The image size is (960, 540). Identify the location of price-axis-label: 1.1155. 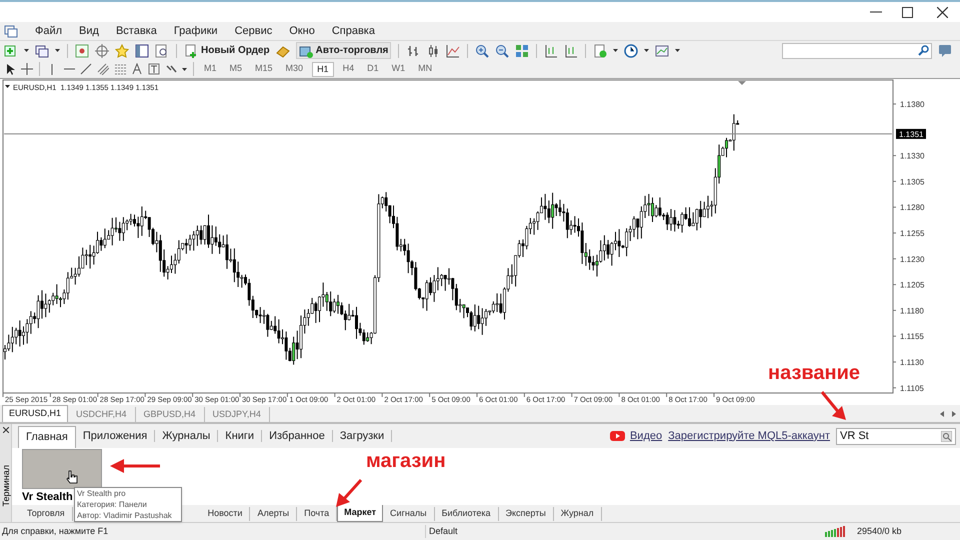
(912, 337).